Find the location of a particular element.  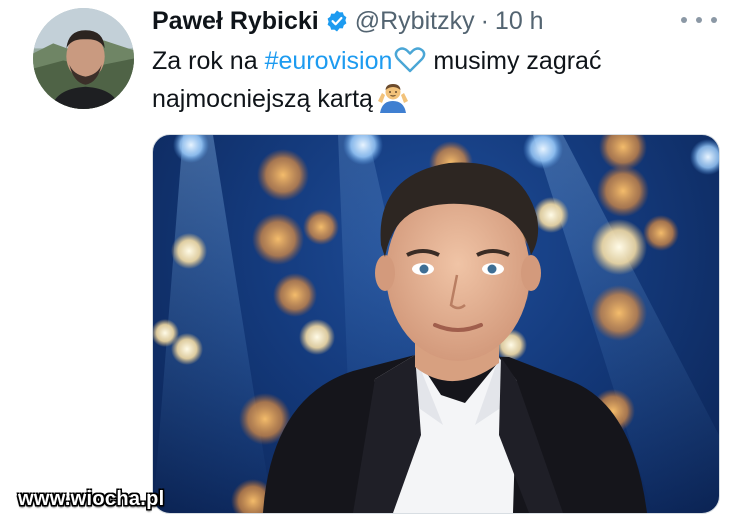

tweet-text-line2: najmocniejszą kartą is located at coordinates (262, 99).